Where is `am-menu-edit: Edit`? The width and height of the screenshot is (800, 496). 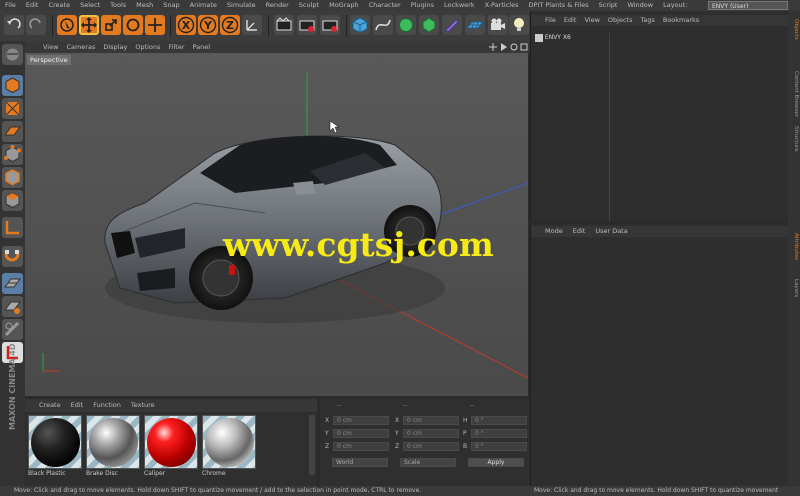
am-menu-edit: Edit is located at coordinates (579, 231).